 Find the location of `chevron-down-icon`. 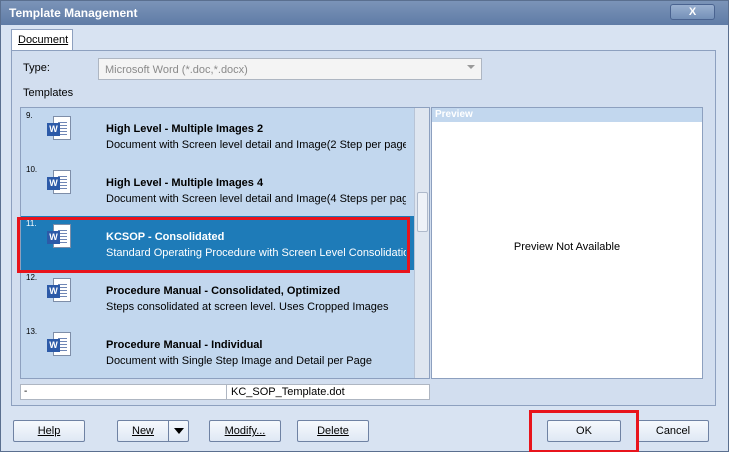

chevron-down-icon is located at coordinates (178, 431).